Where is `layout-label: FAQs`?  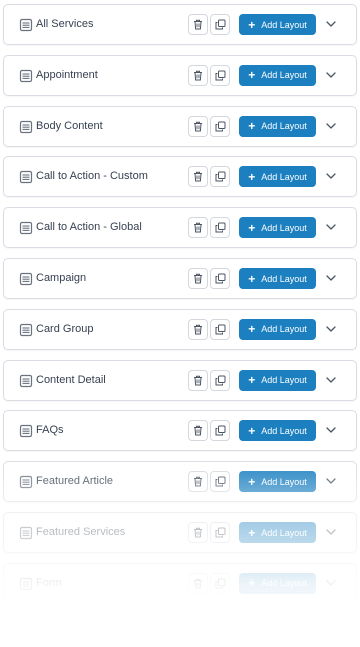
layout-label: FAQs is located at coordinates (50, 430).